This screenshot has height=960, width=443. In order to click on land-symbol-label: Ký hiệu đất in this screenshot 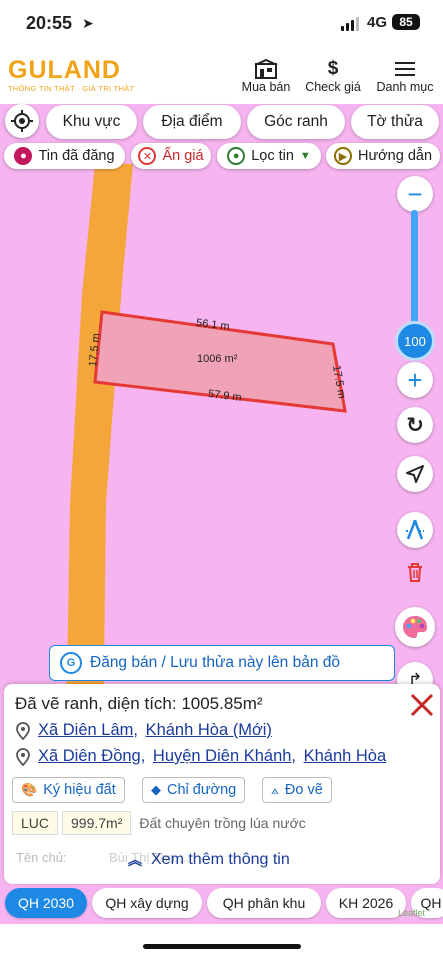, I will do `click(79, 790)`.